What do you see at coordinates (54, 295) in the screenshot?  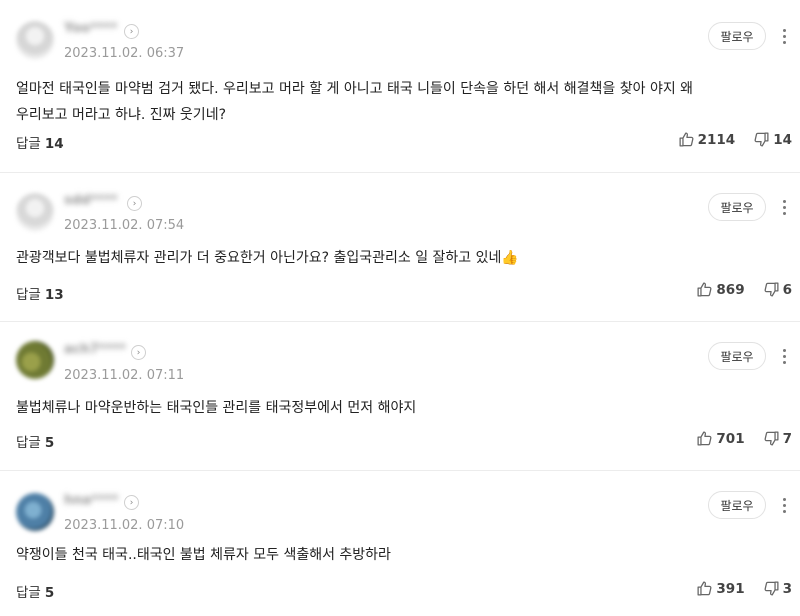 I see `reply-count: 13` at bounding box center [54, 295].